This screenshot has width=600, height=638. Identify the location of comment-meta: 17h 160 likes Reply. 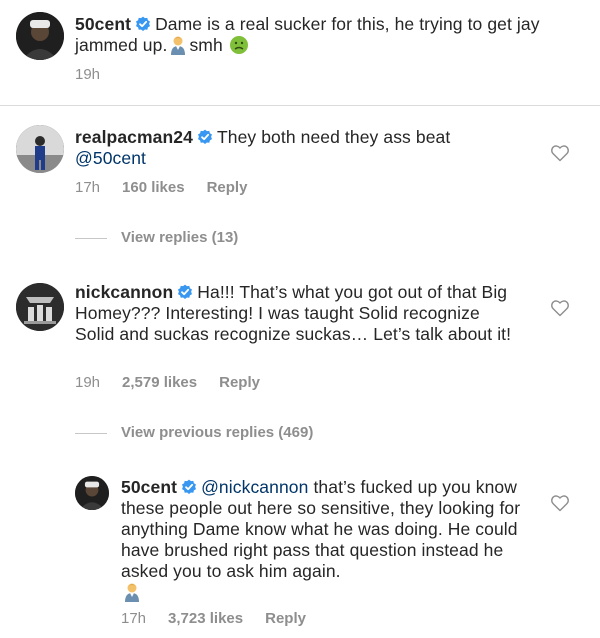
(161, 188).